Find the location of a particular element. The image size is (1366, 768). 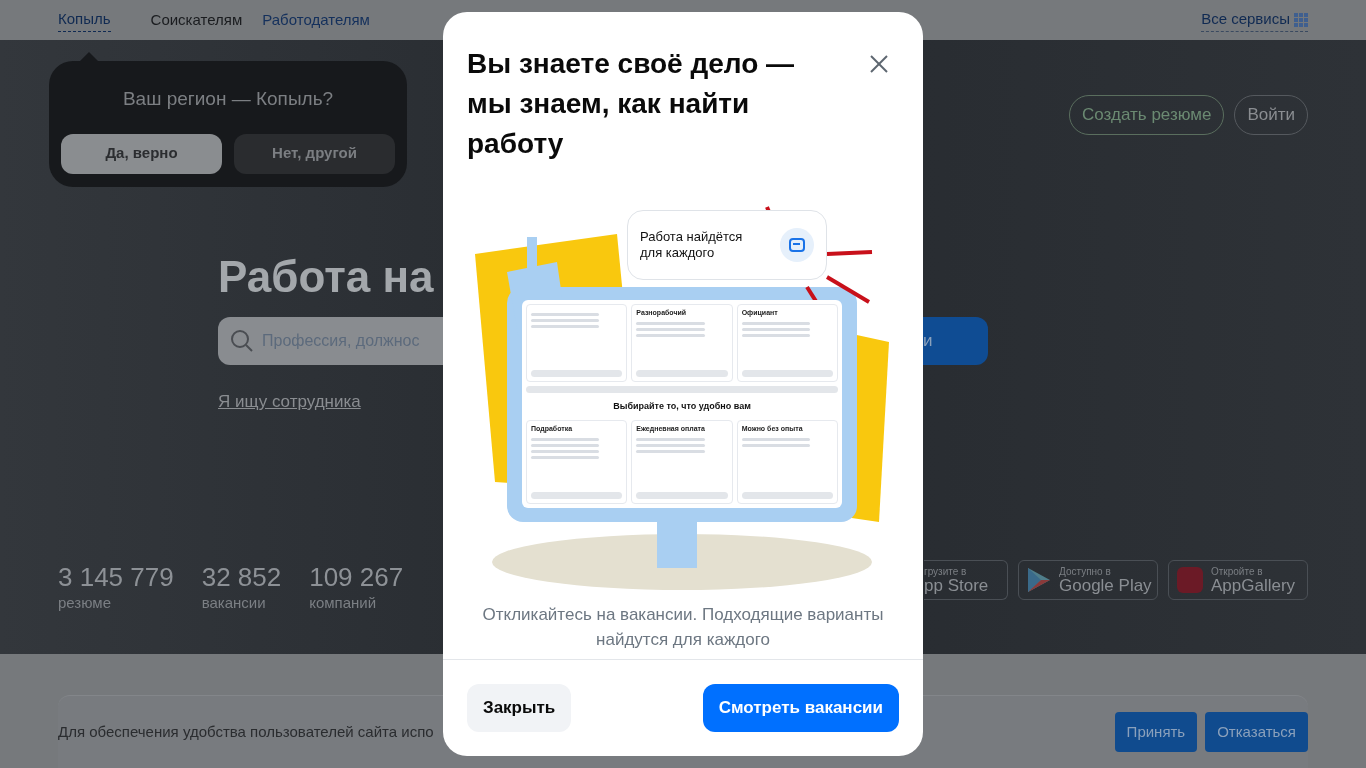

badge-store: AppGallery is located at coordinates (1253, 585).